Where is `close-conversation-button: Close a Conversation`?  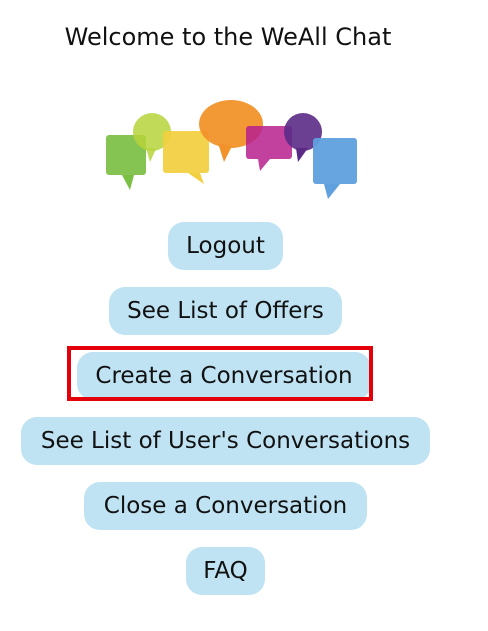 close-conversation-button: Close a Conversation is located at coordinates (225, 506).